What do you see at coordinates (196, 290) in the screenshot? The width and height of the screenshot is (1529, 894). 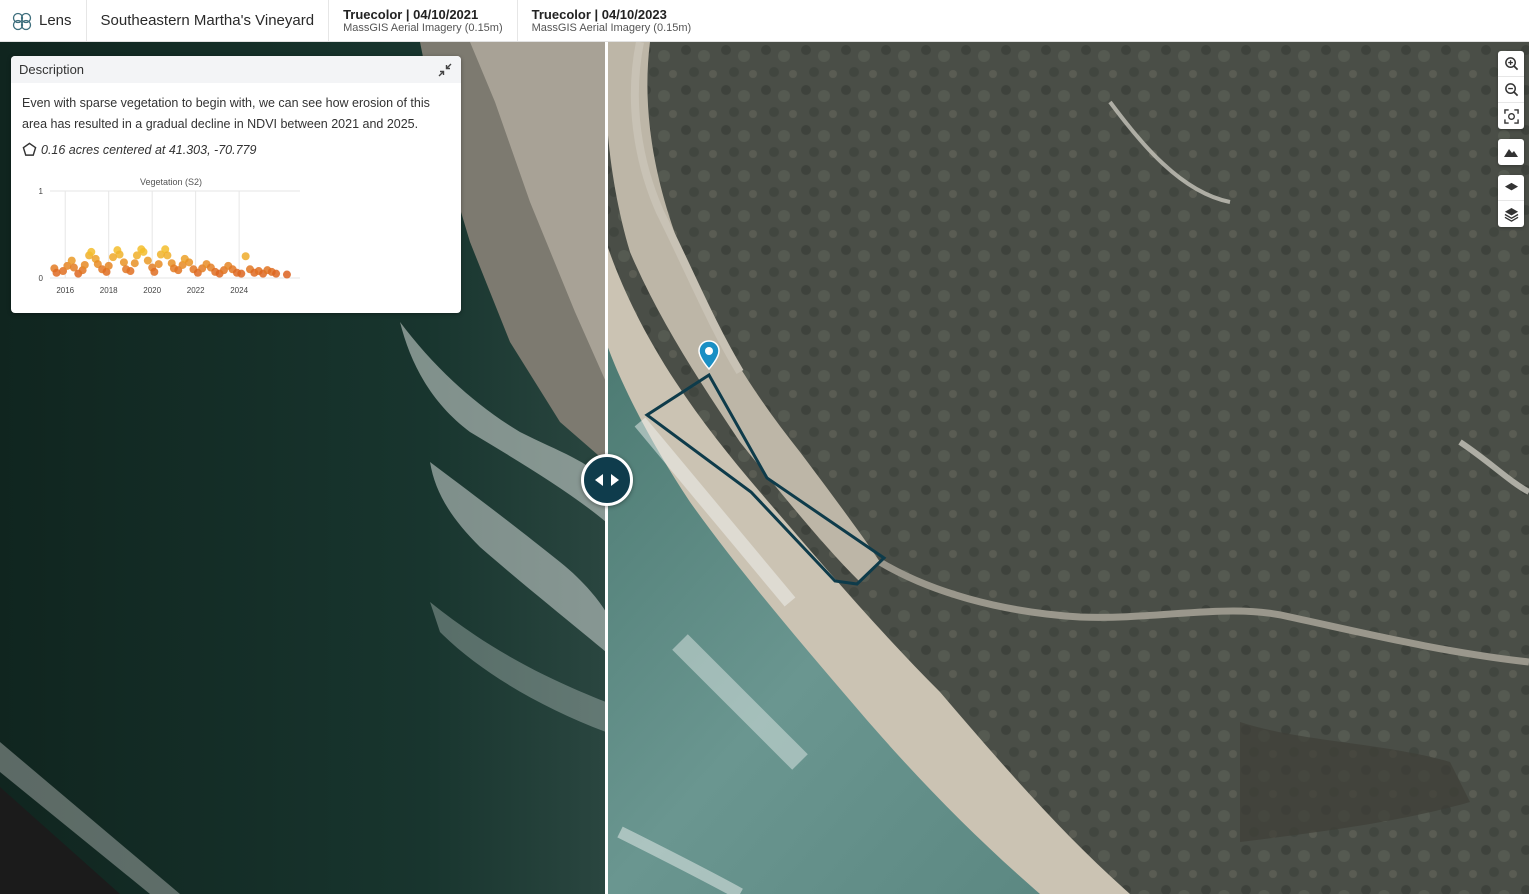 I see `chart-x-tick-label: 2022` at bounding box center [196, 290].